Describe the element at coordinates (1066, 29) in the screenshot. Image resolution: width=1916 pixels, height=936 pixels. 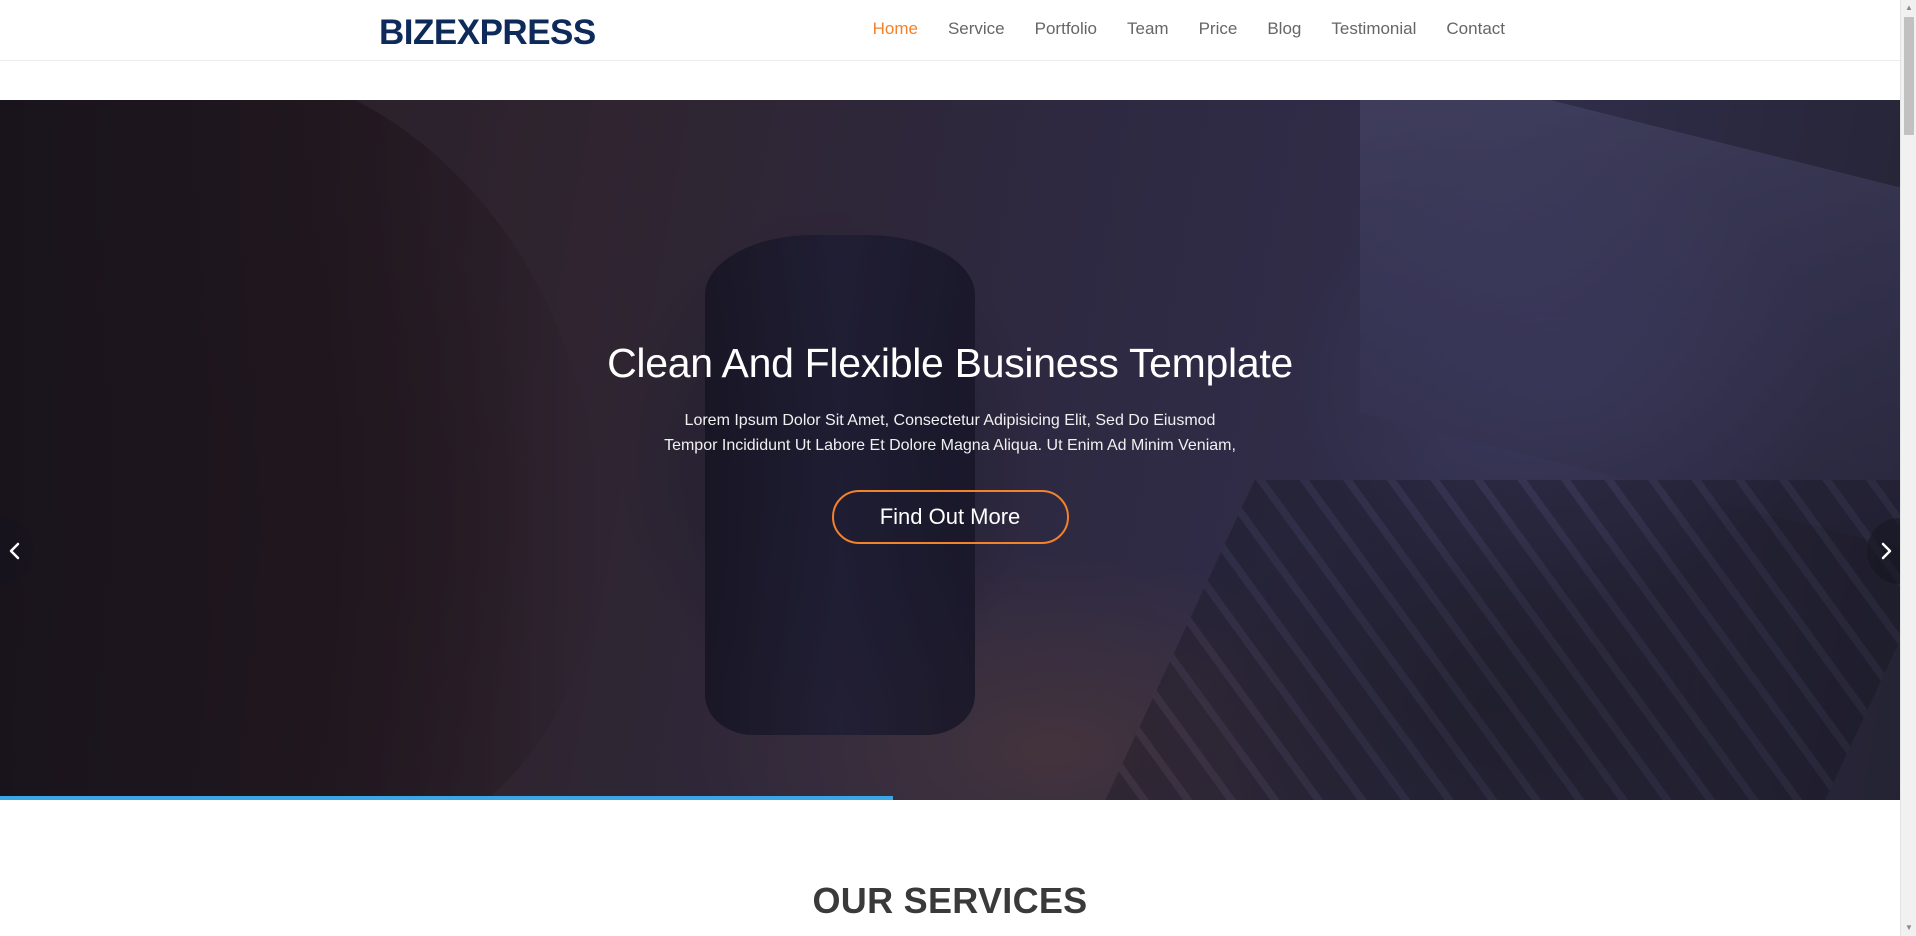
I see `nav-item-portfolio: Portfolio` at that location.